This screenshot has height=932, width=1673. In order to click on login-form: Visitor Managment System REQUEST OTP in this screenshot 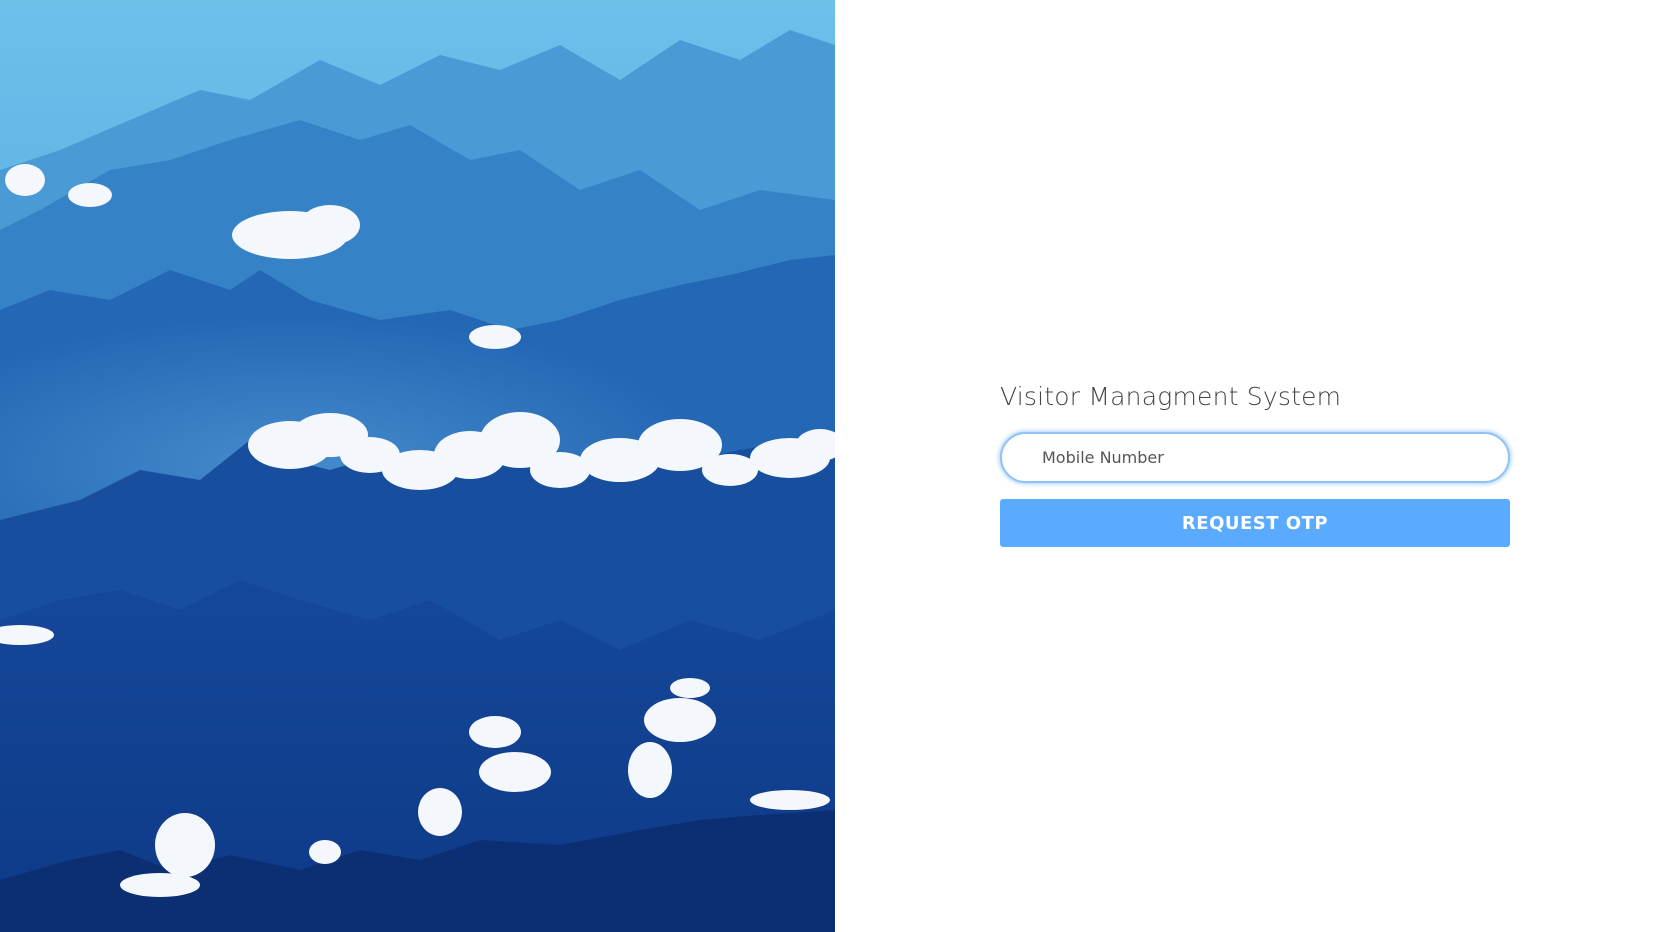, I will do `click(1255, 463)`.